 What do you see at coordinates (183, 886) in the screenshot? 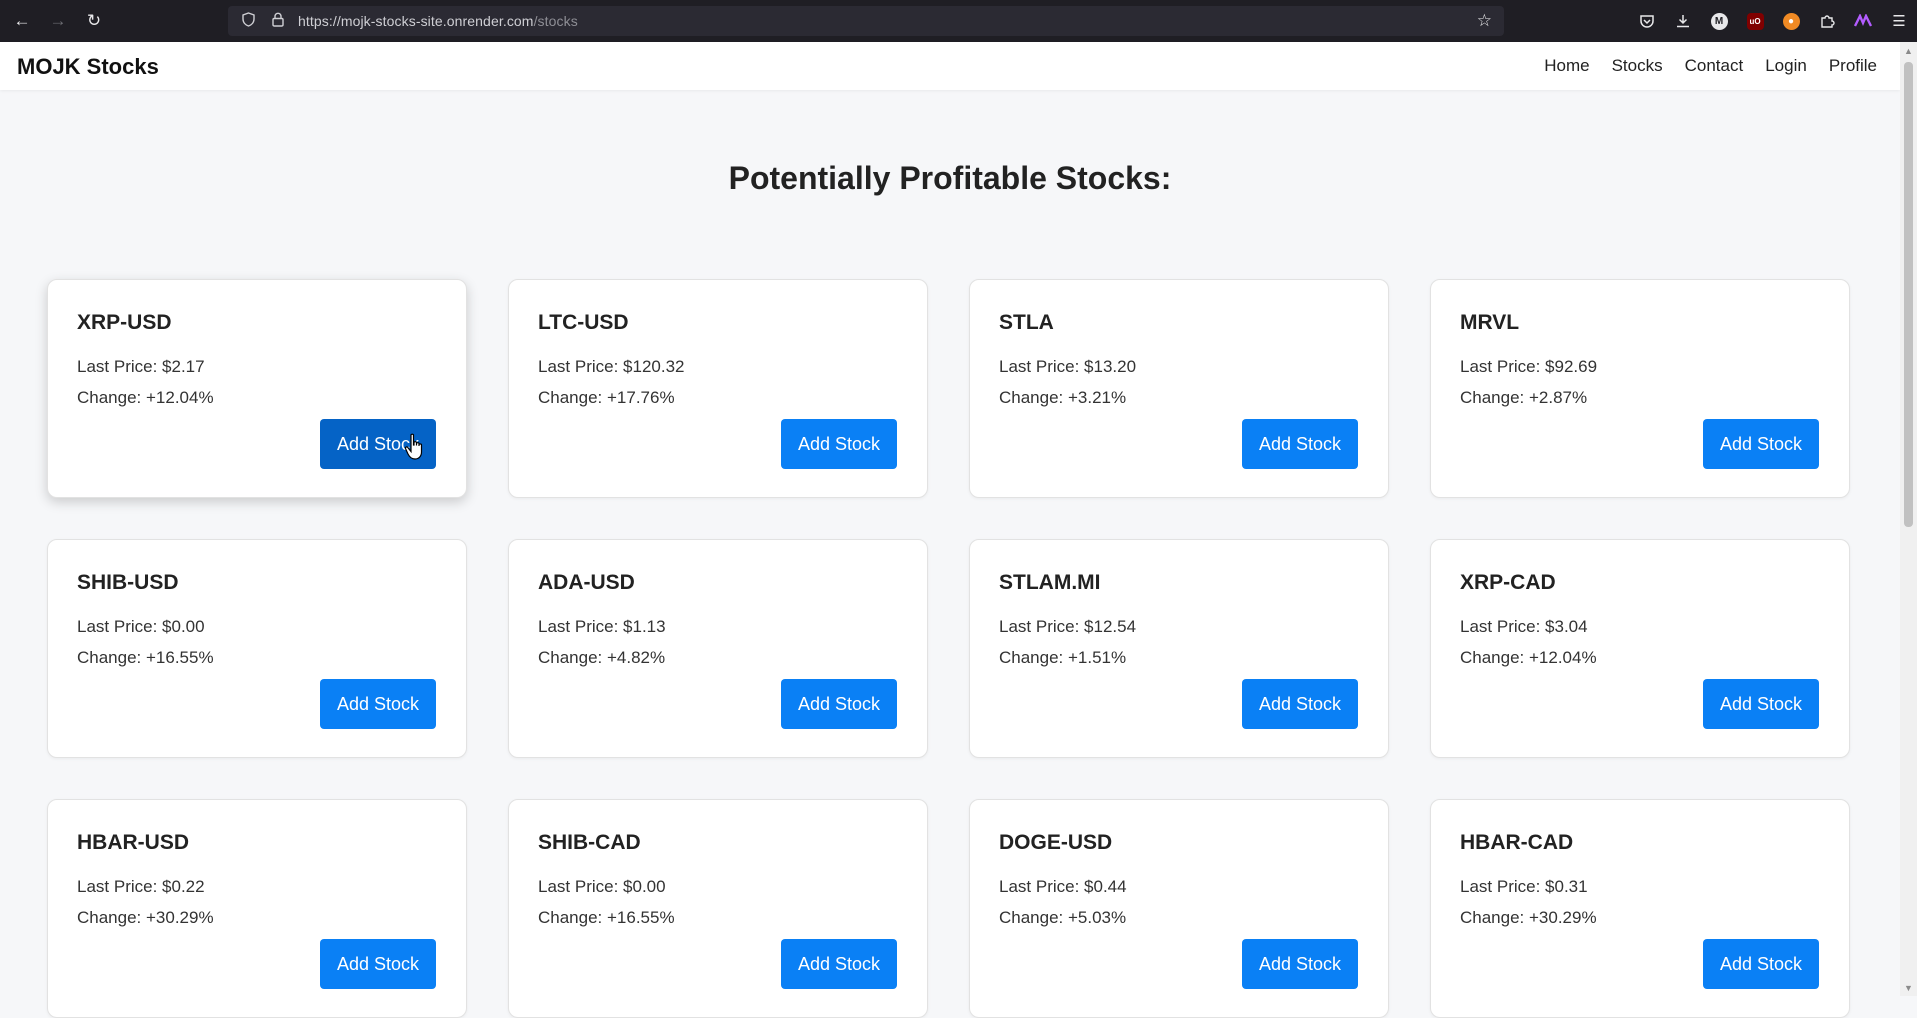
I see `price-value: $0.22` at bounding box center [183, 886].